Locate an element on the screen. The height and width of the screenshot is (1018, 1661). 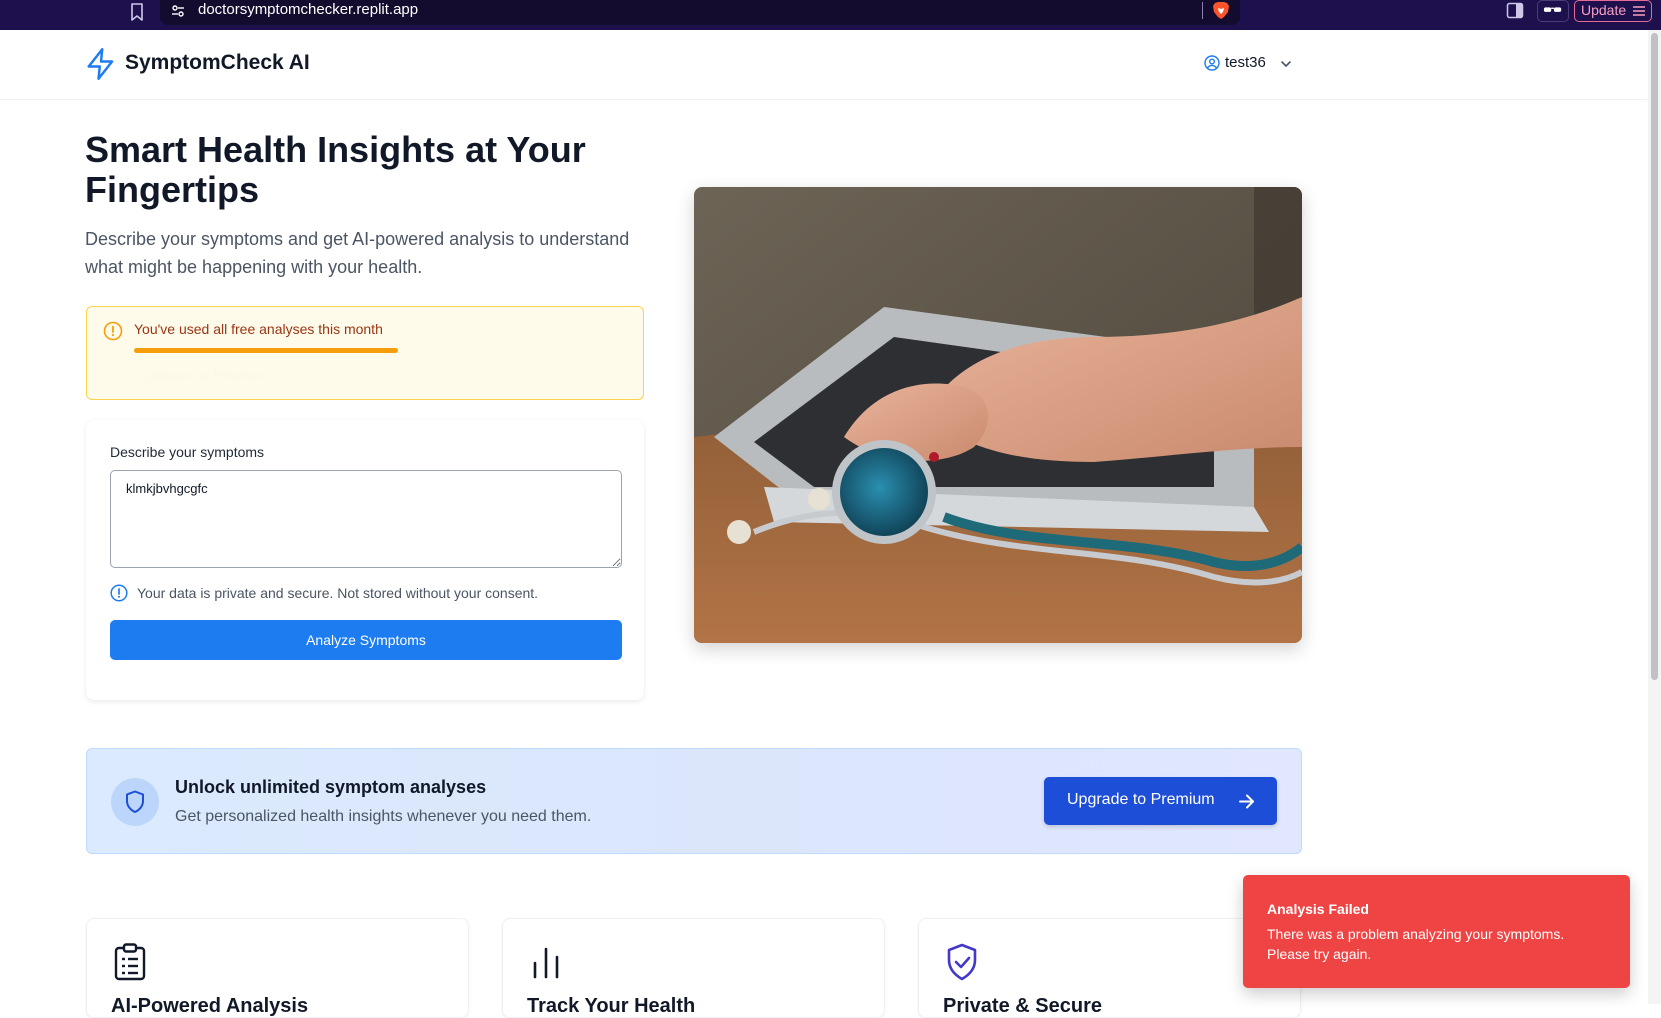
shield-icon is located at coordinates (135, 801).